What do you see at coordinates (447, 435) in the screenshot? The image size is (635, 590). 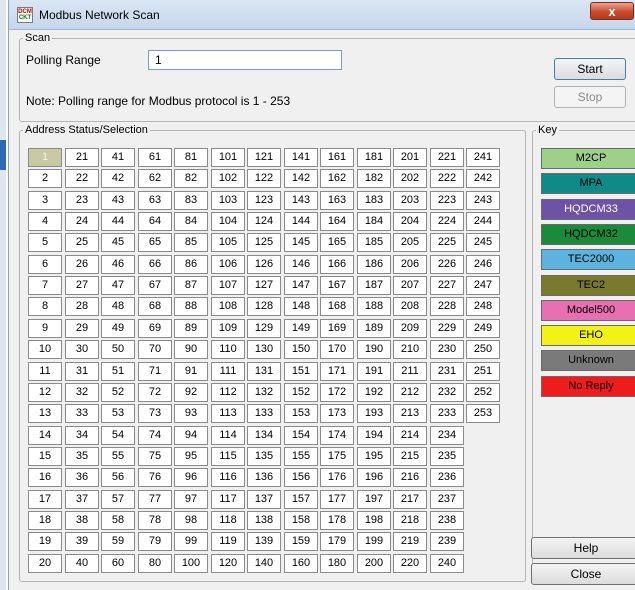 I see `address-cell-234: 234` at bounding box center [447, 435].